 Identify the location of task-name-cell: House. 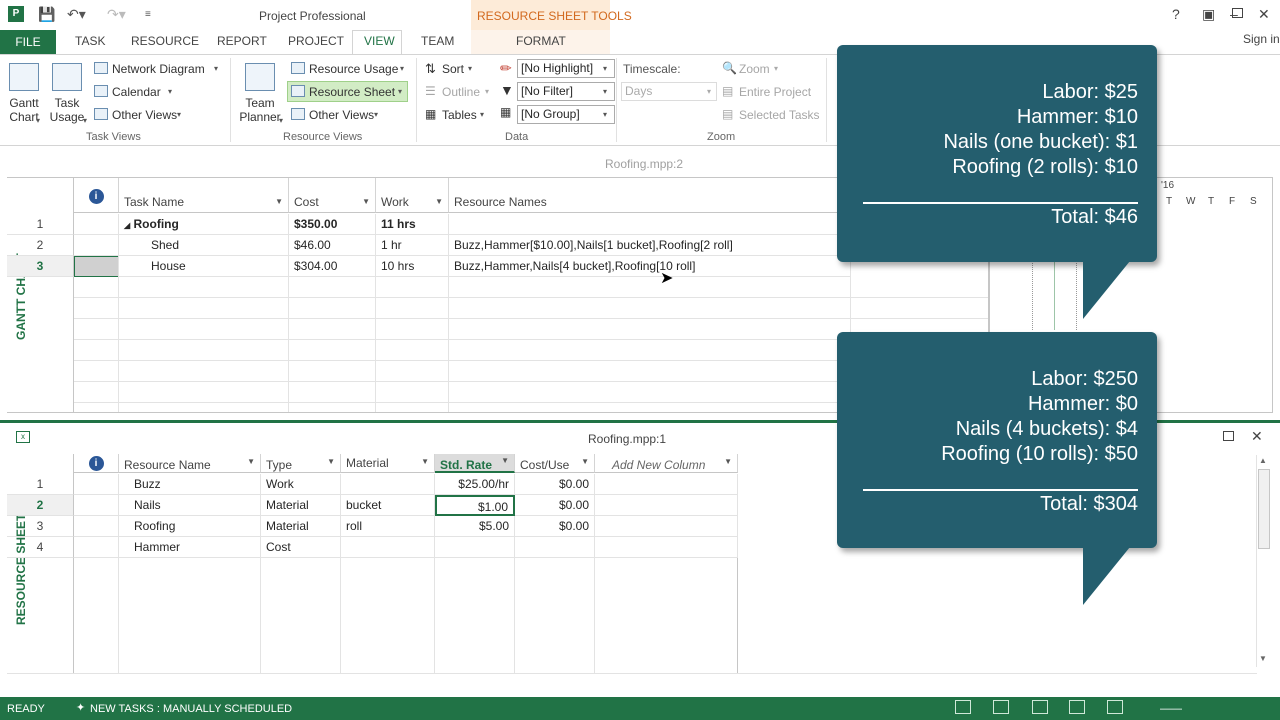
(204, 266).